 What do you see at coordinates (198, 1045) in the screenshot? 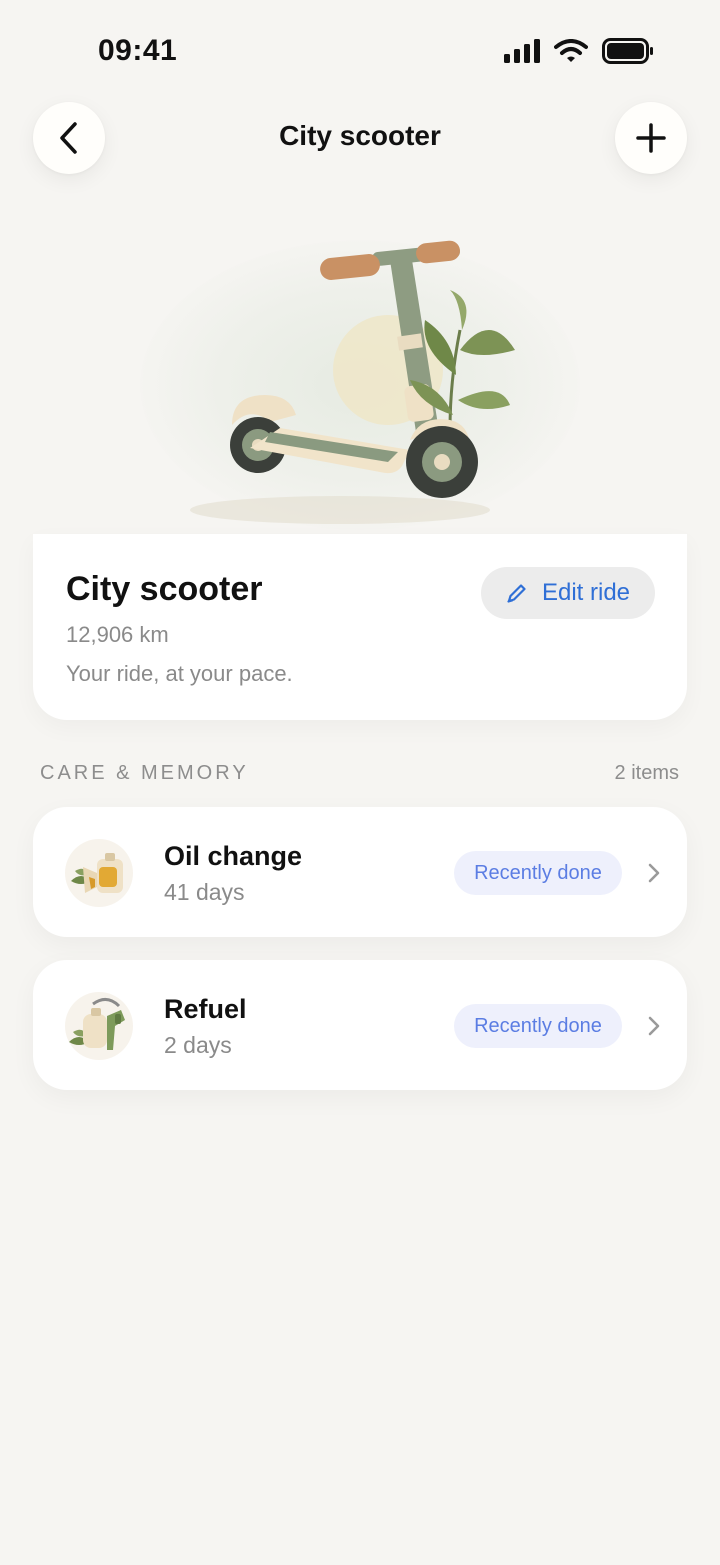
I see `item-subtitle: 2 days` at bounding box center [198, 1045].